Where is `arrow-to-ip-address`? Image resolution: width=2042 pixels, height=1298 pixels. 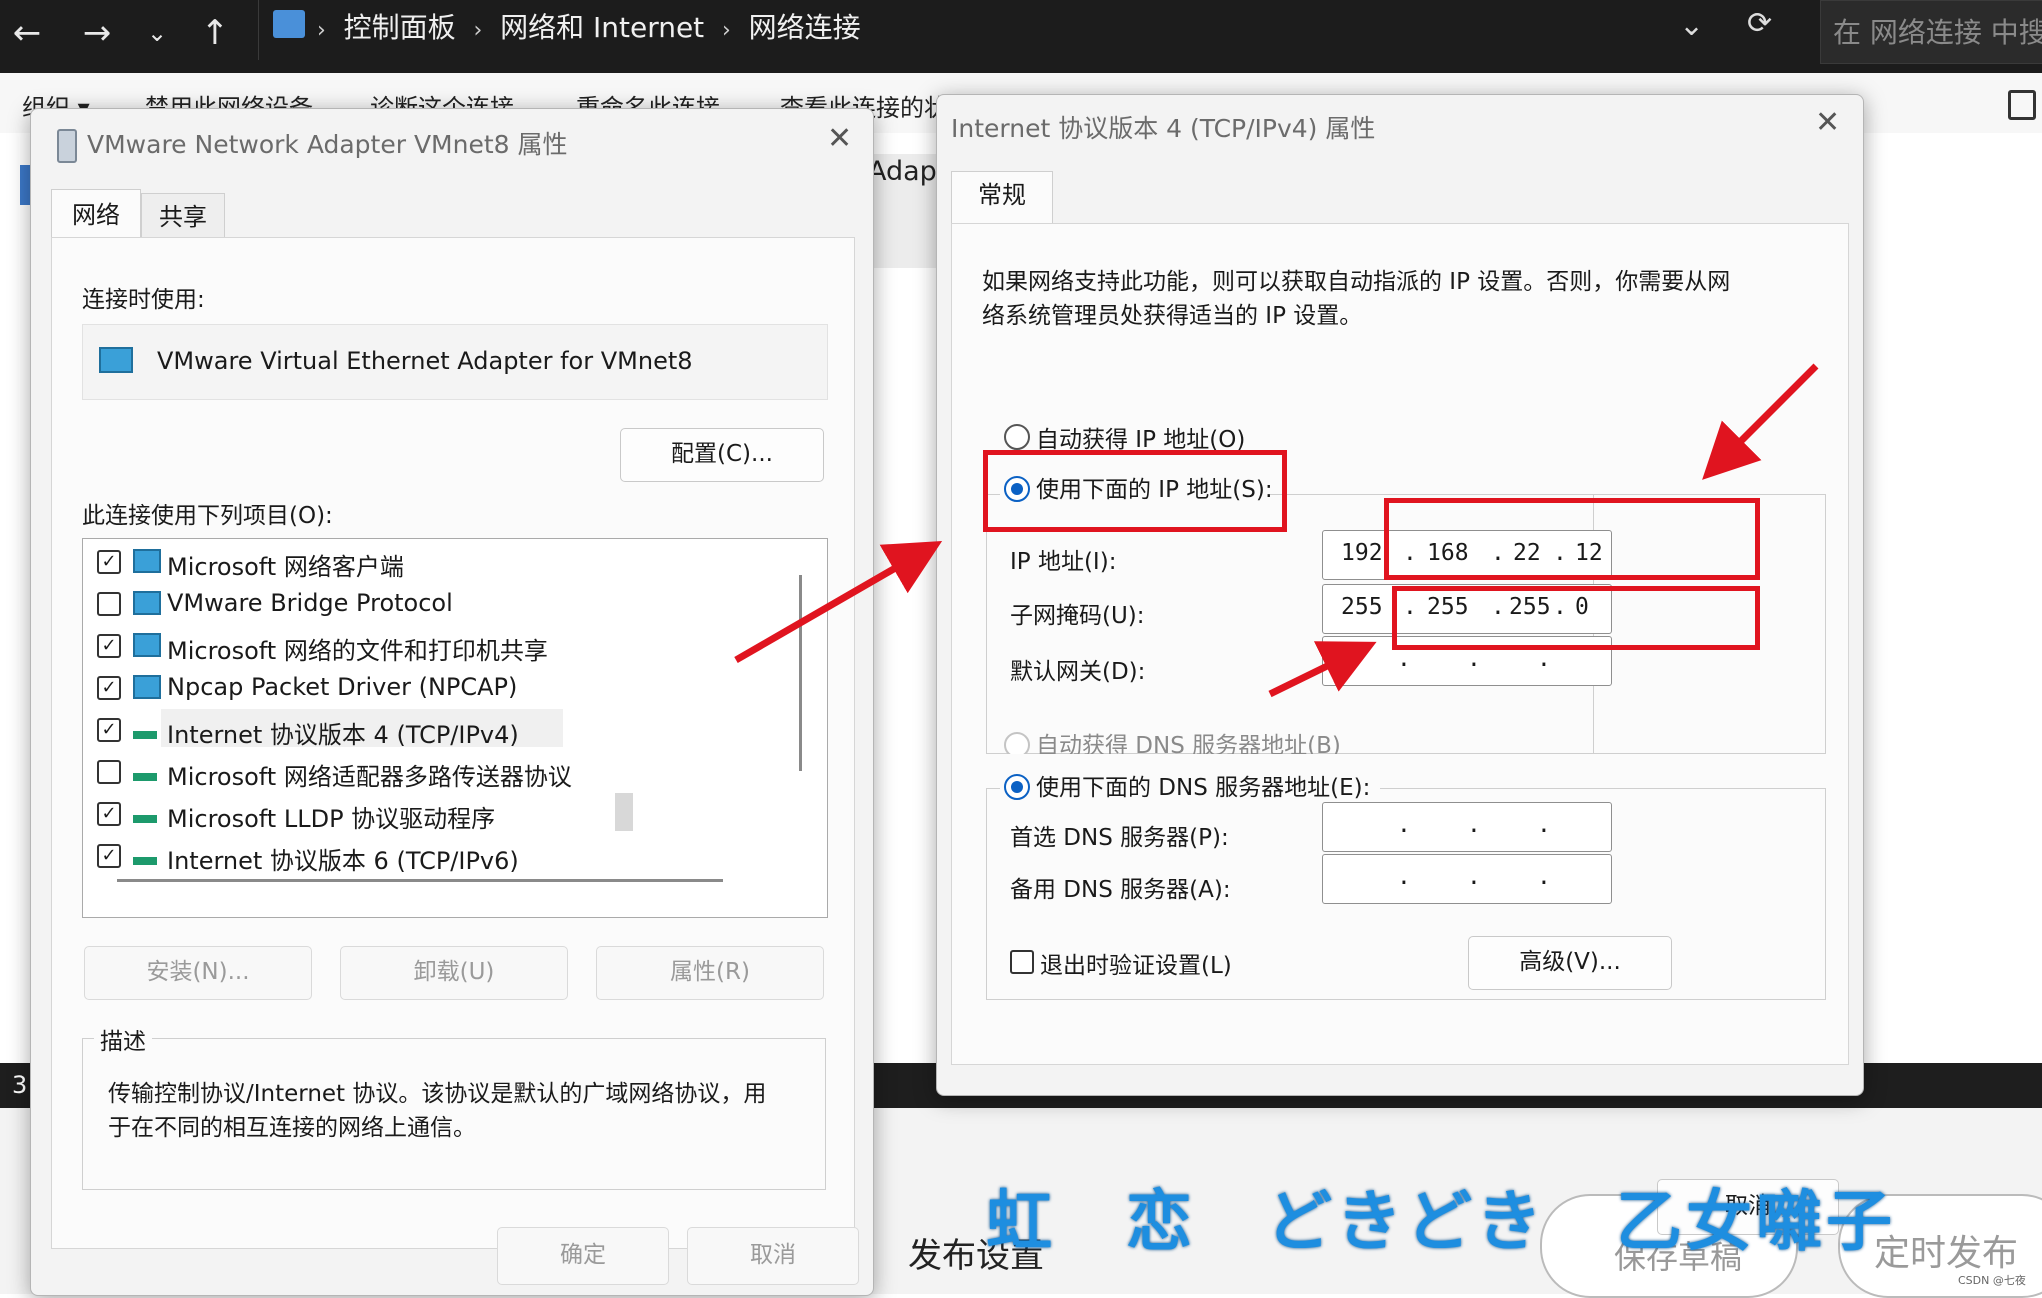 arrow-to-ip-address is located at coordinates (1760, 421).